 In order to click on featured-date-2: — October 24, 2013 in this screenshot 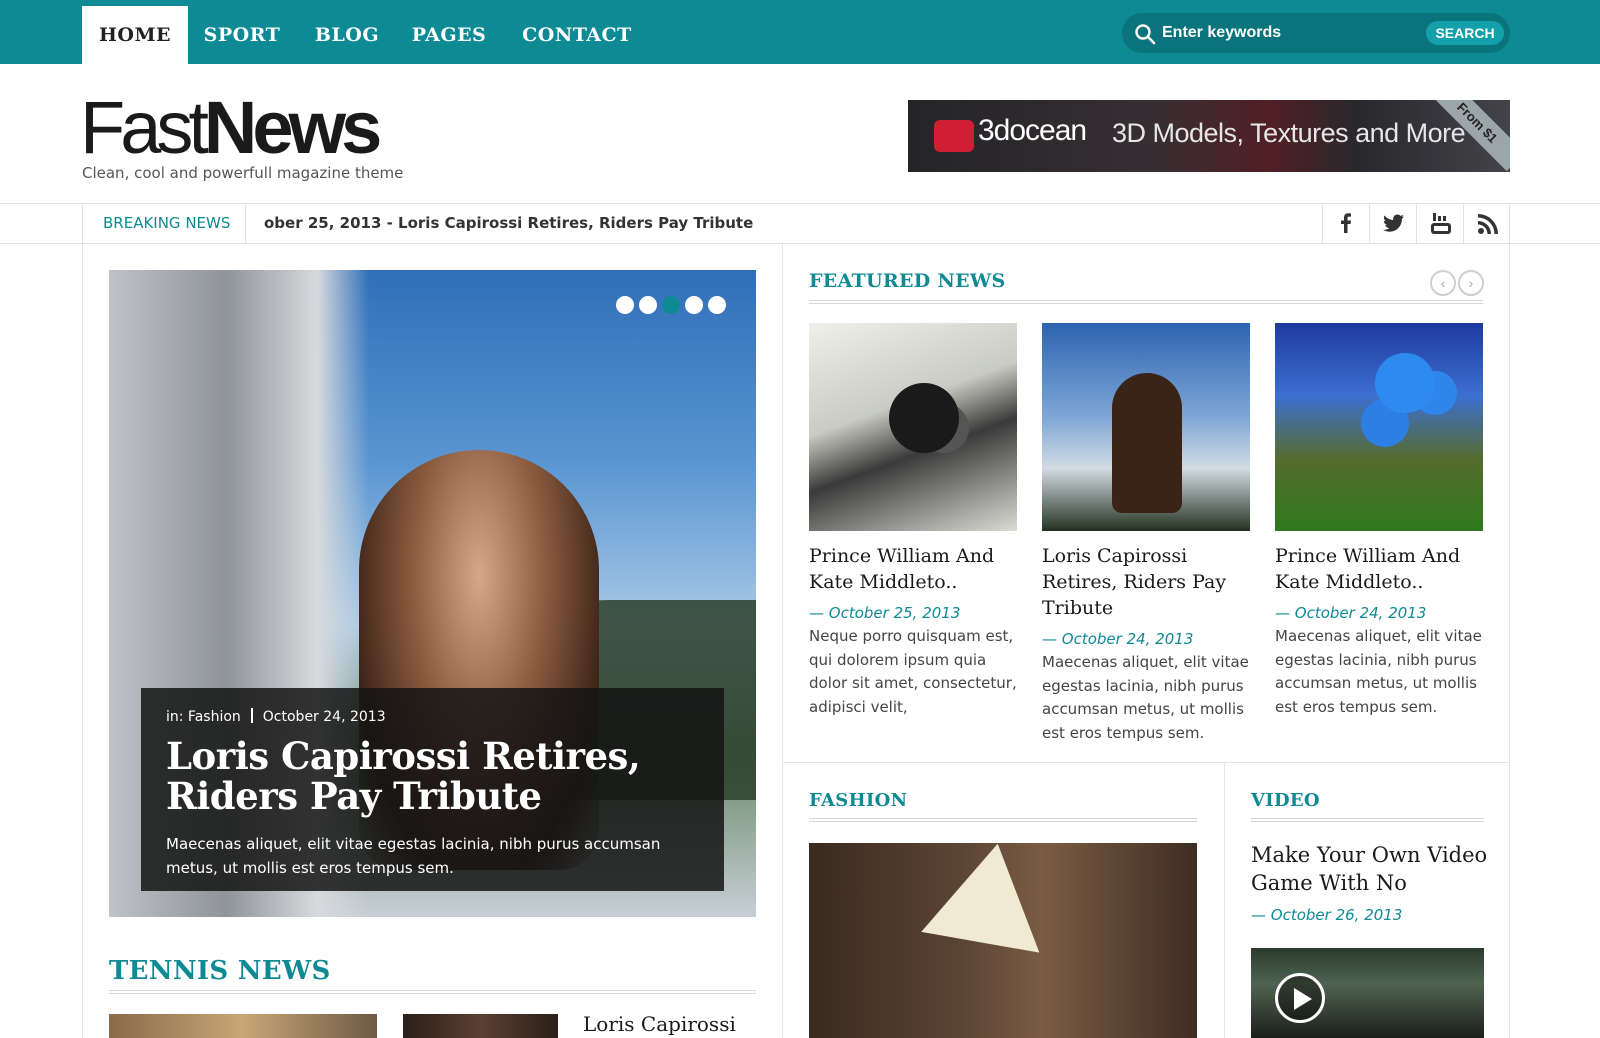, I will do `click(1118, 639)`.